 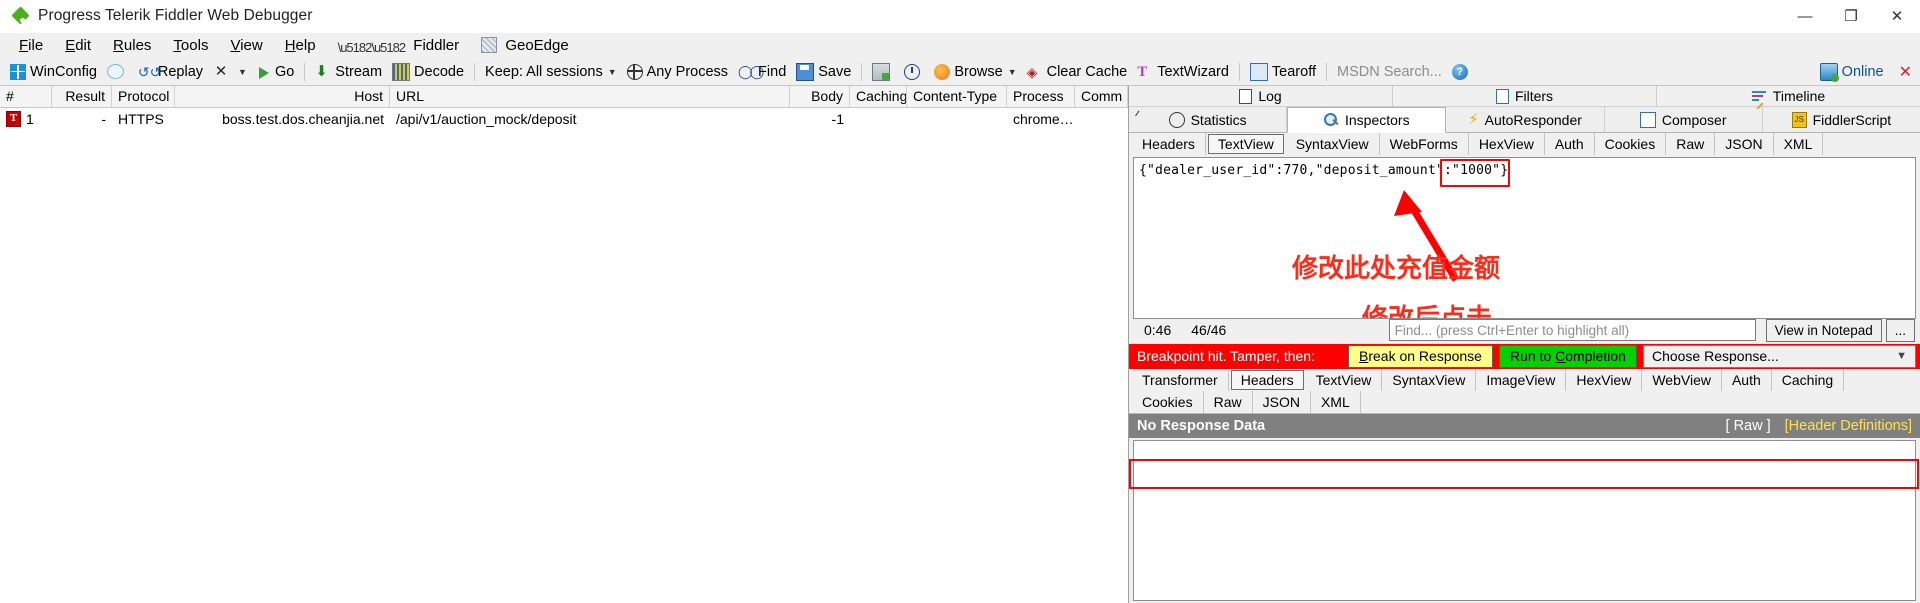 What do you see at coordinates (1631, 144) in the screenshot?
I see `tab-cookies: Cookies` at bounding box center [1631, 144].